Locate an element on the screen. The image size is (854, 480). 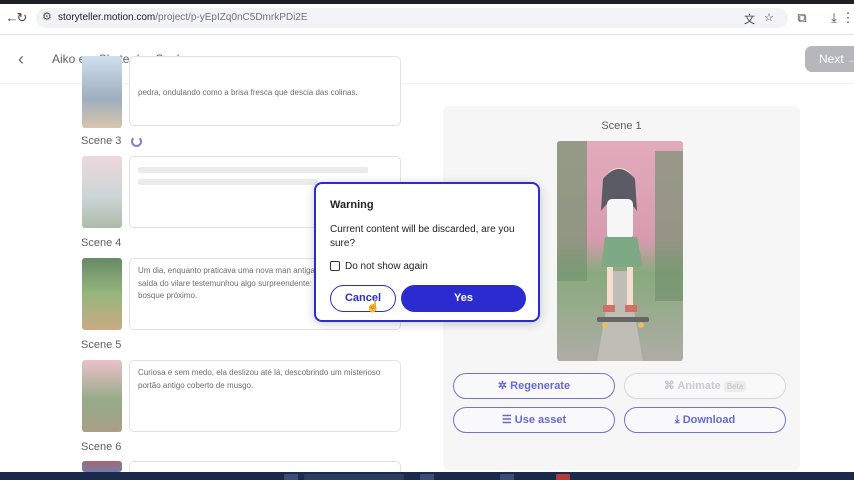
do-not-show-label: Do not show again is located at coordinates (386, 266).